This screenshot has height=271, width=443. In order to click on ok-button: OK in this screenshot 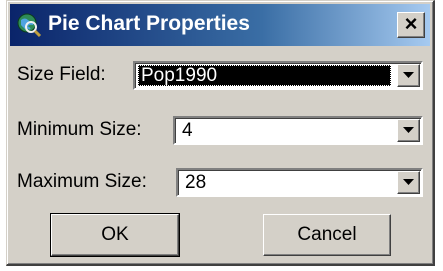, I will do `click(115, 235)`.